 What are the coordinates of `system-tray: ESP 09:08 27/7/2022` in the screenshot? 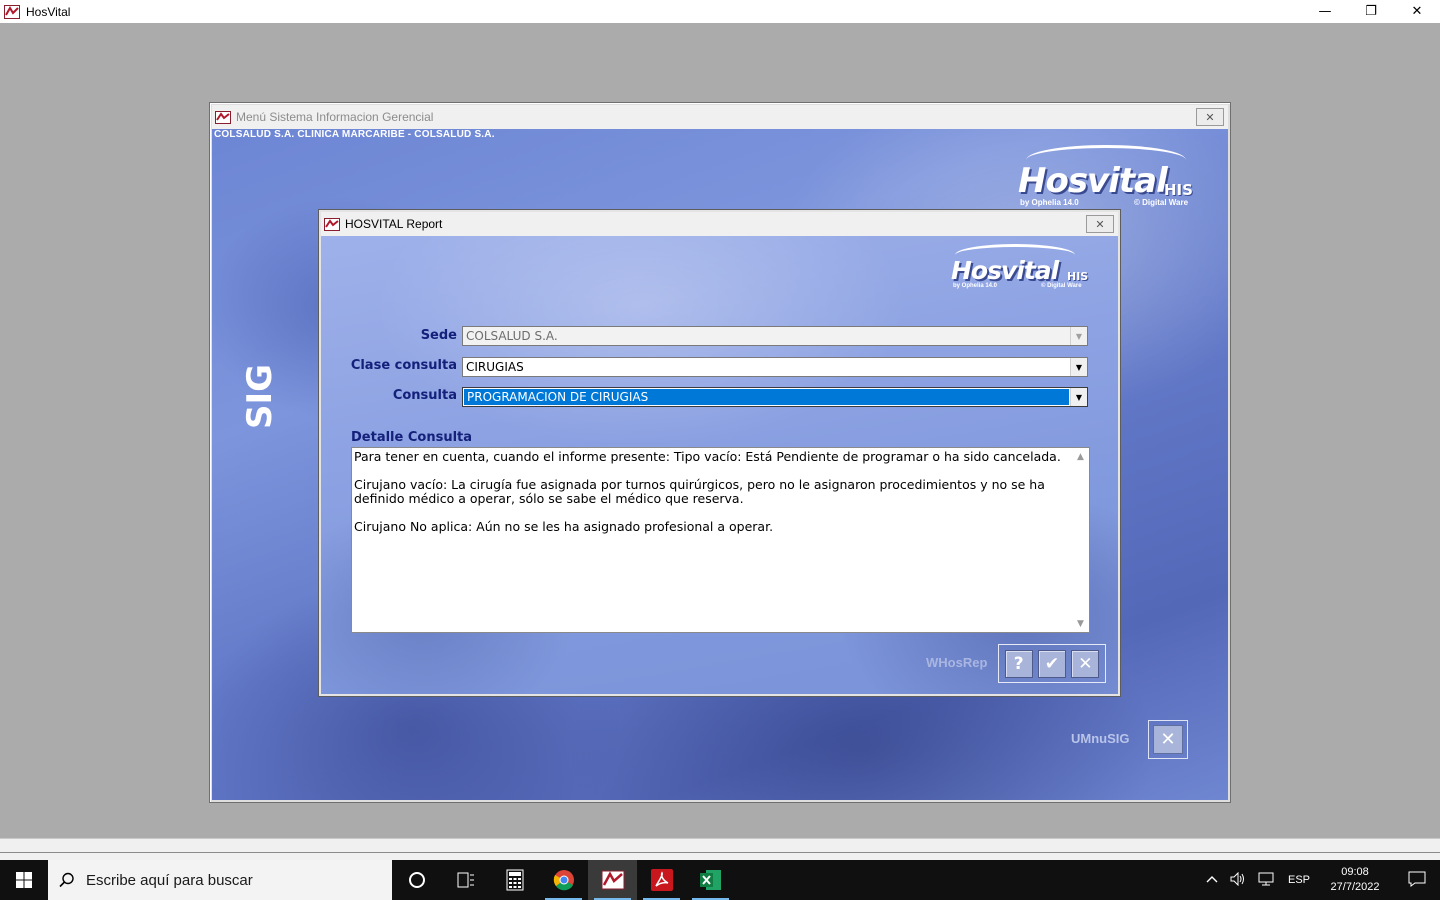 It's located at (1320, 880).